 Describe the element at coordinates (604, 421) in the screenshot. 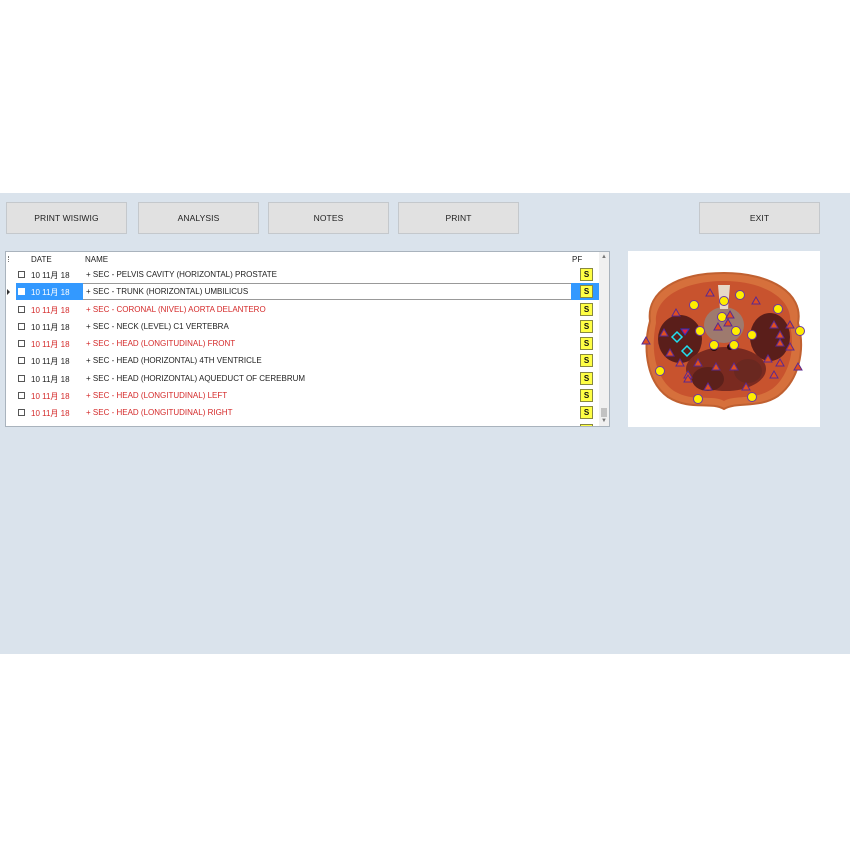

I see `scroll-down-arrow-icon: ▼` at that location.